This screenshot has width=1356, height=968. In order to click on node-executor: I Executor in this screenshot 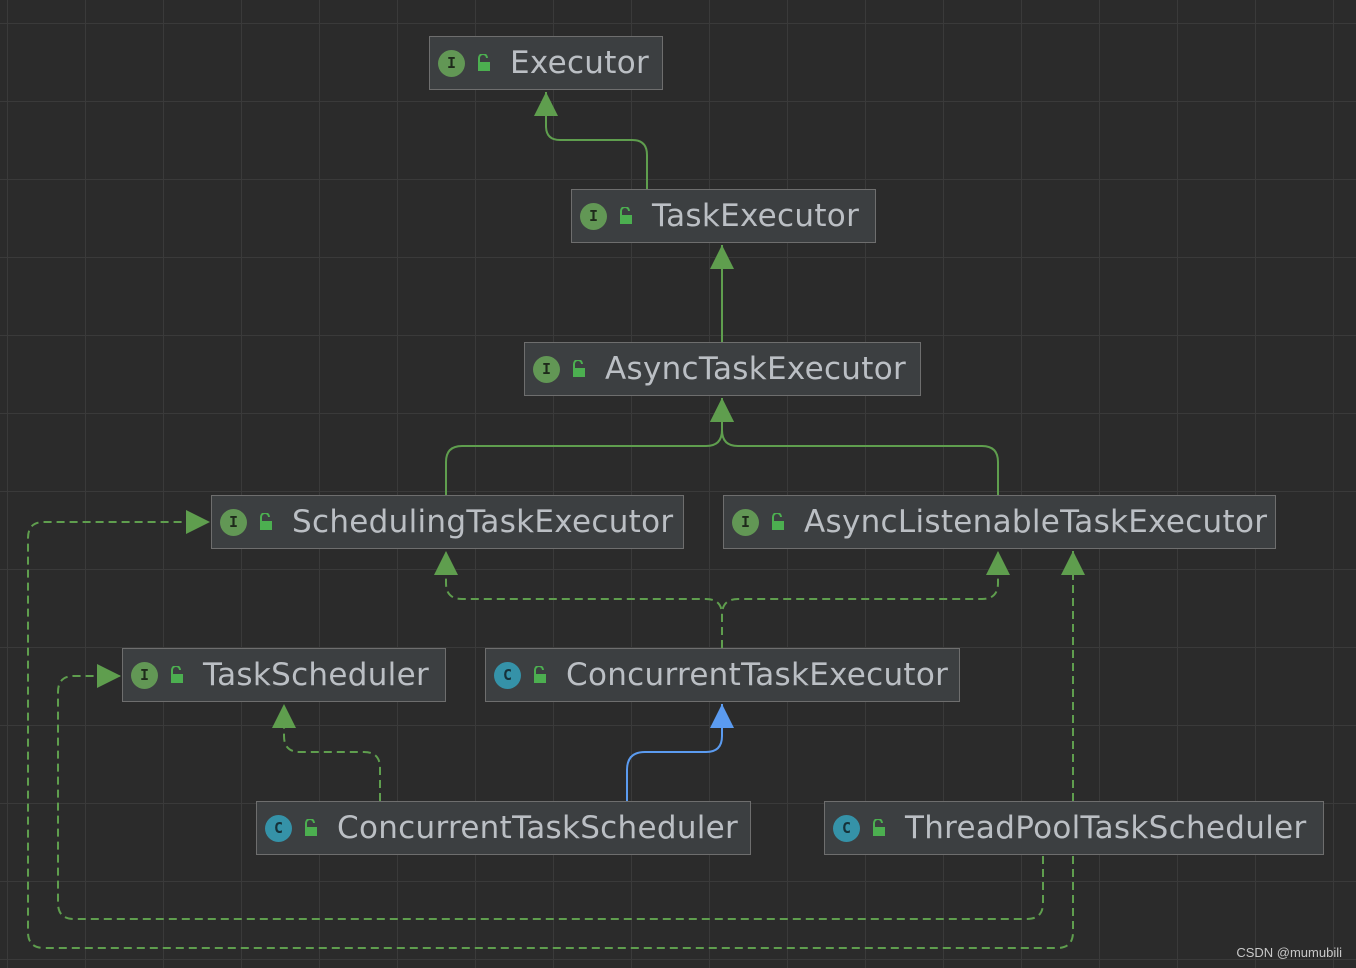, I will do `click(546, 63)`.